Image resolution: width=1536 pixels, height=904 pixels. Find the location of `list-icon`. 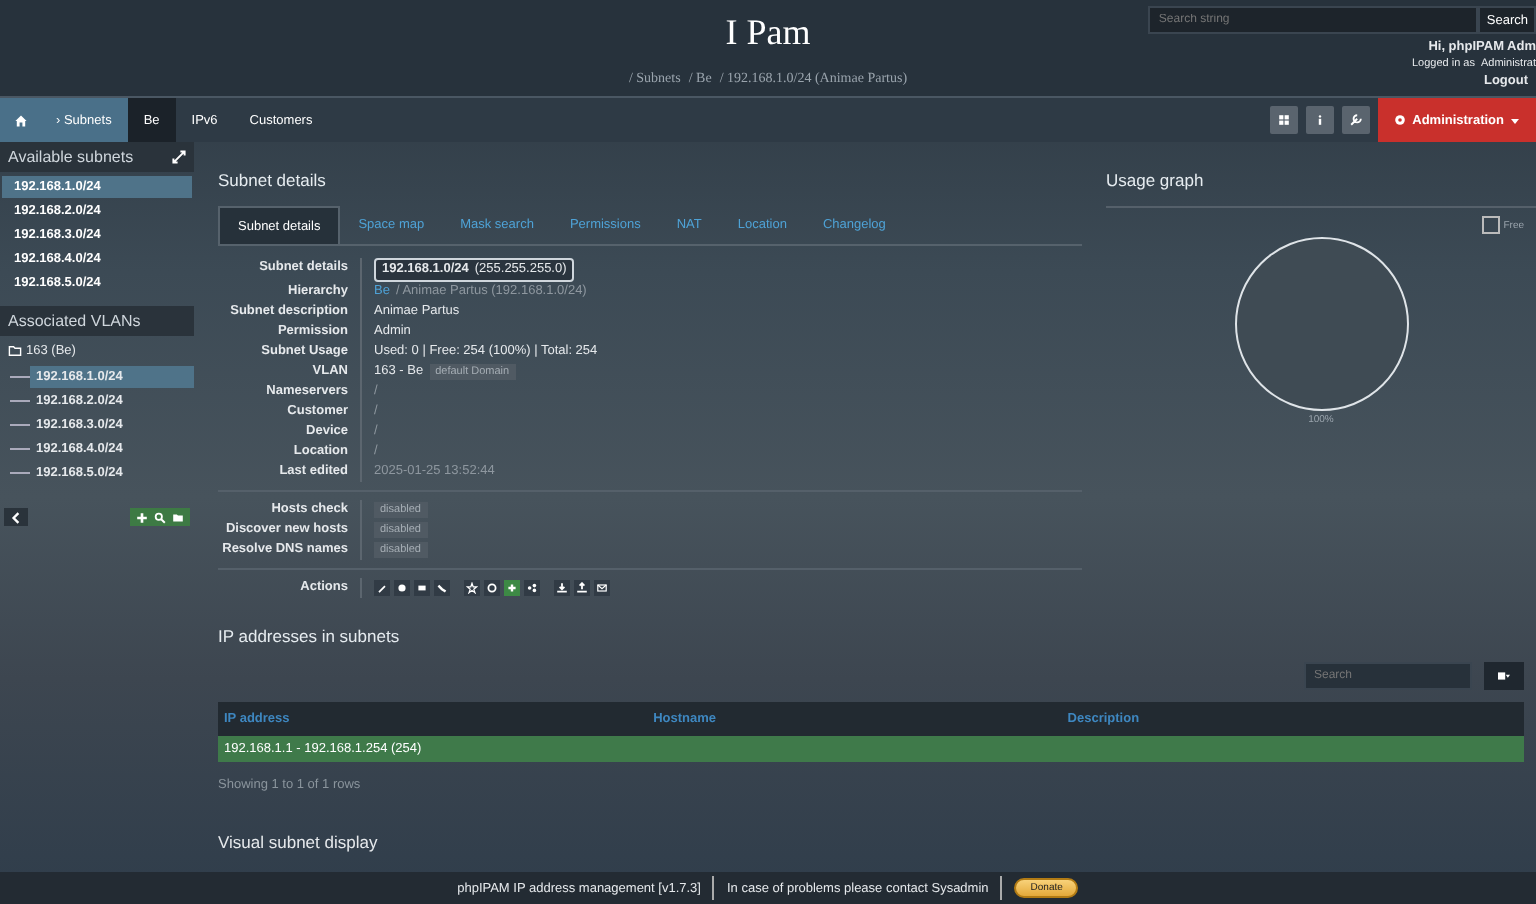

list-icon is located at coordinates (422, 588).